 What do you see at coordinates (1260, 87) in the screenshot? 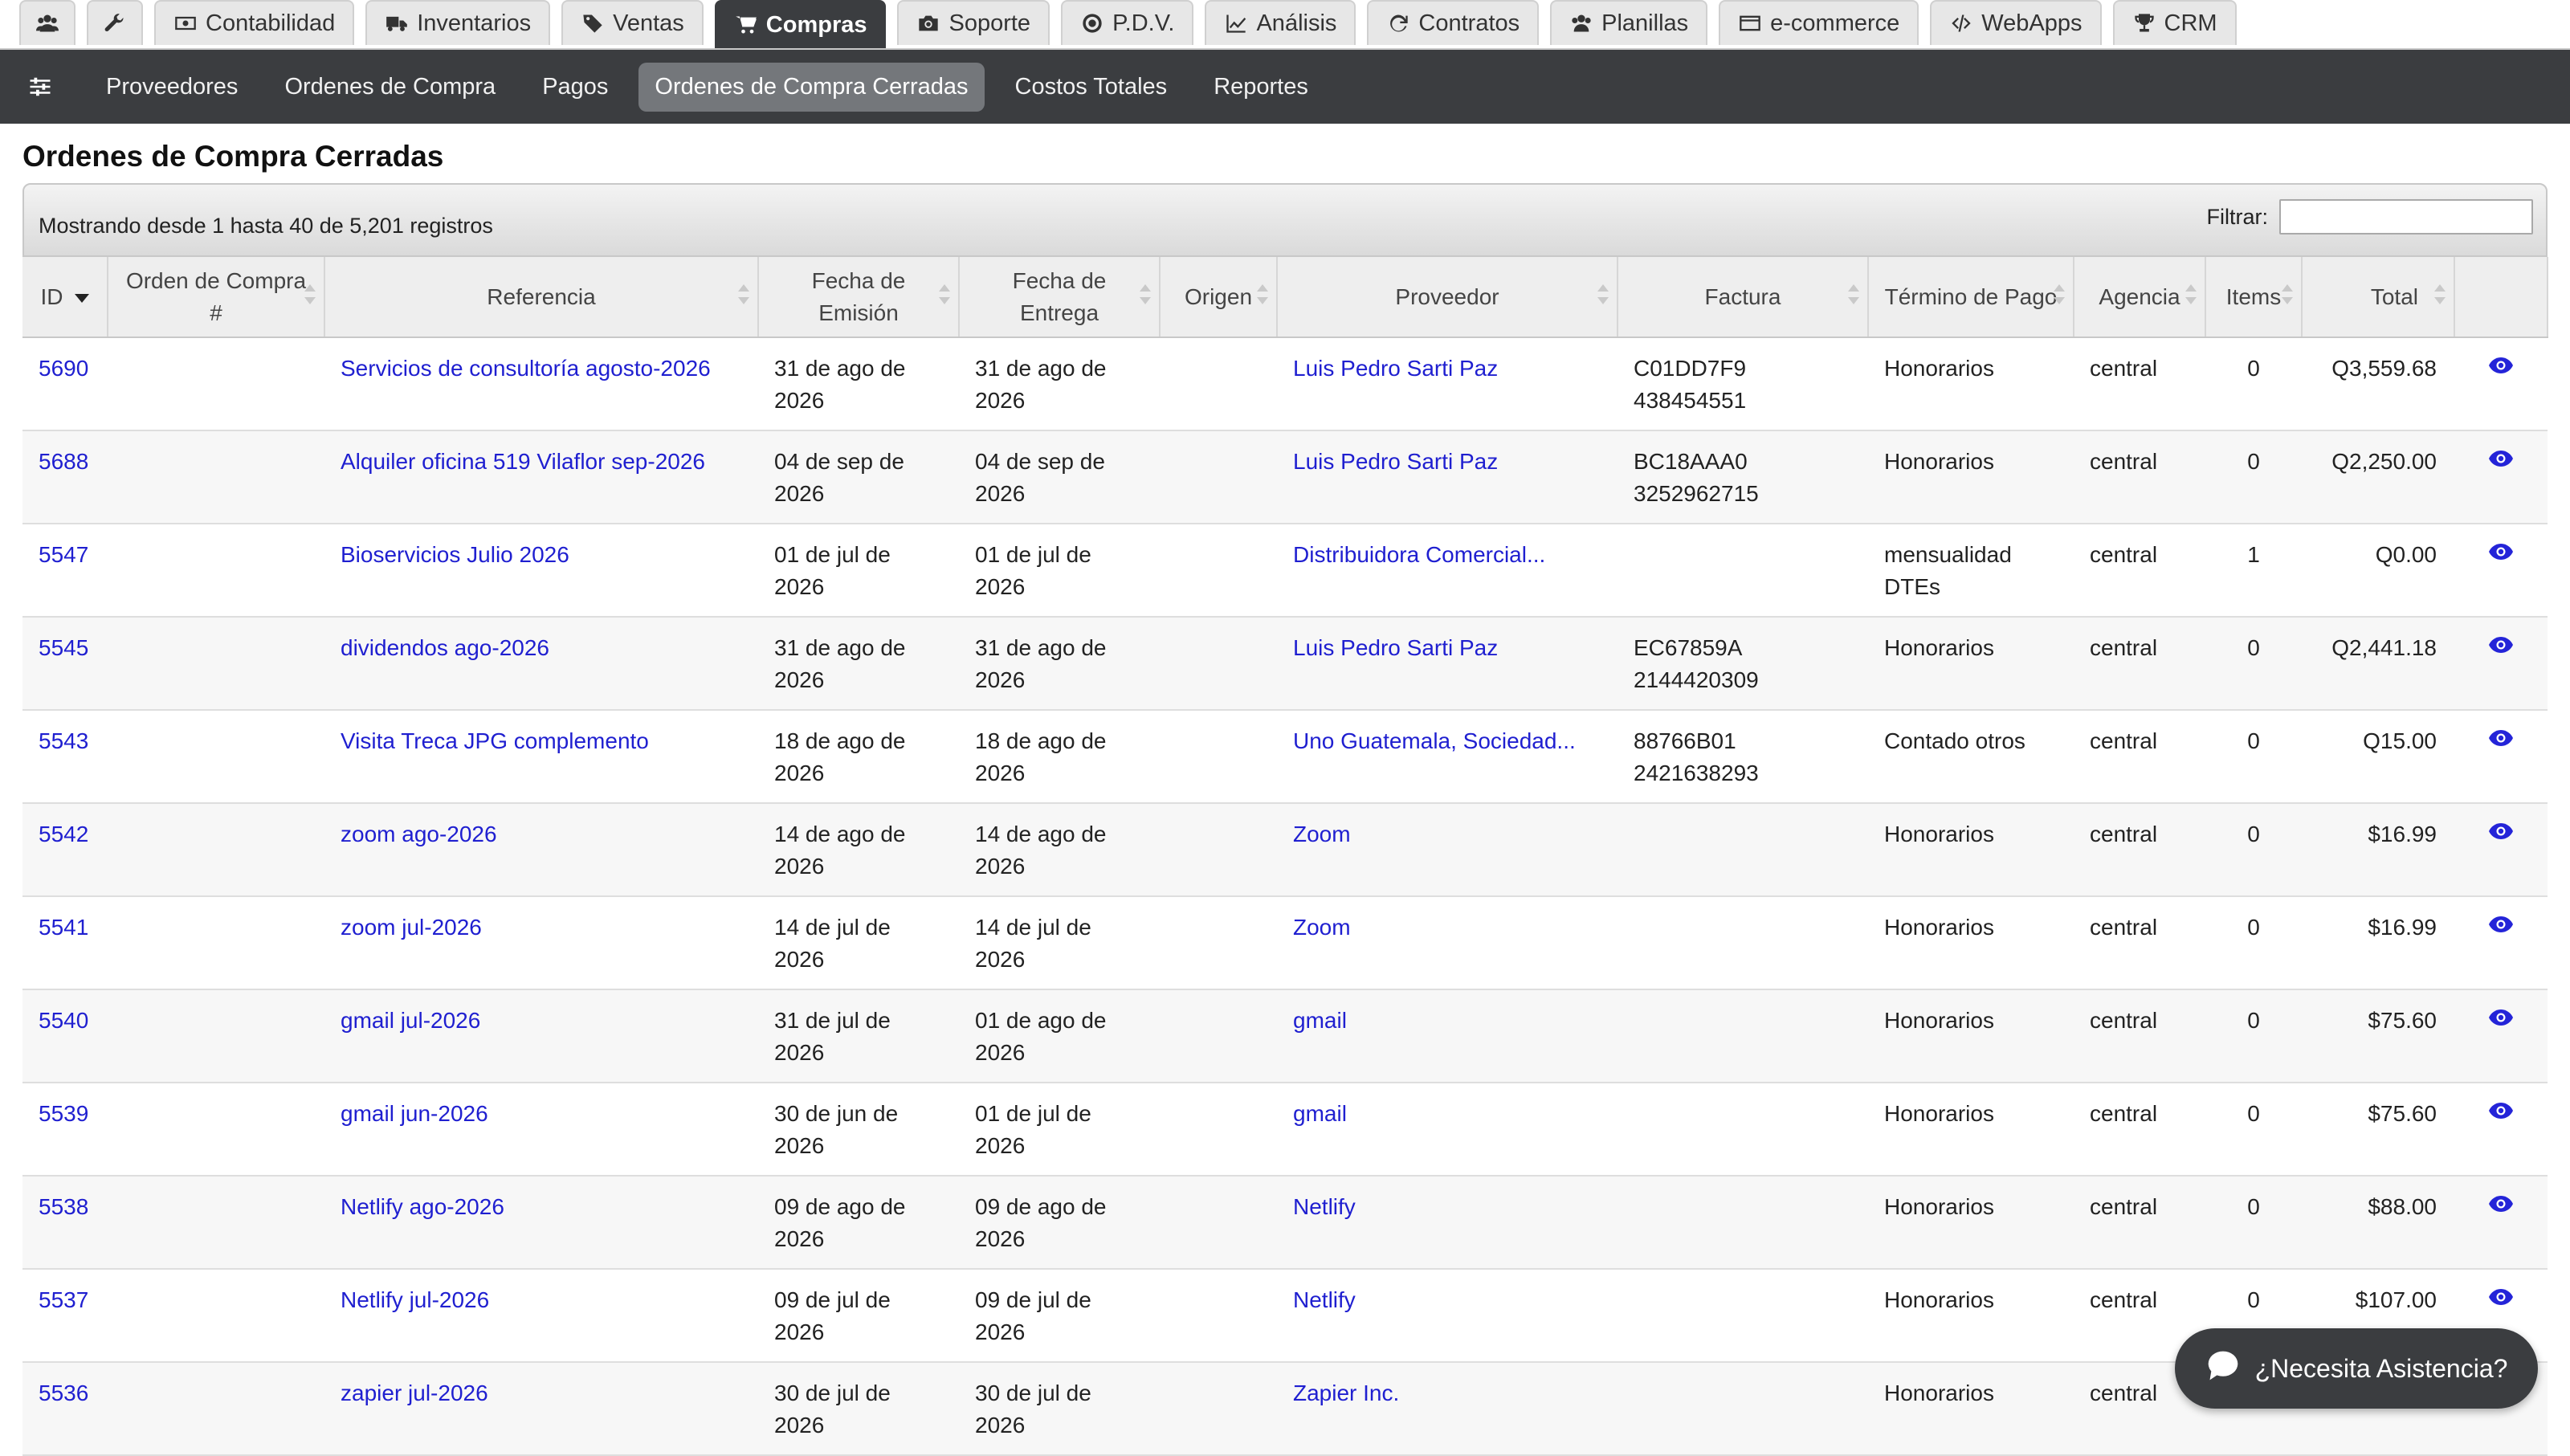
I see `subnav-item-reportes: Reportes` at bounding box center [1260, 87].